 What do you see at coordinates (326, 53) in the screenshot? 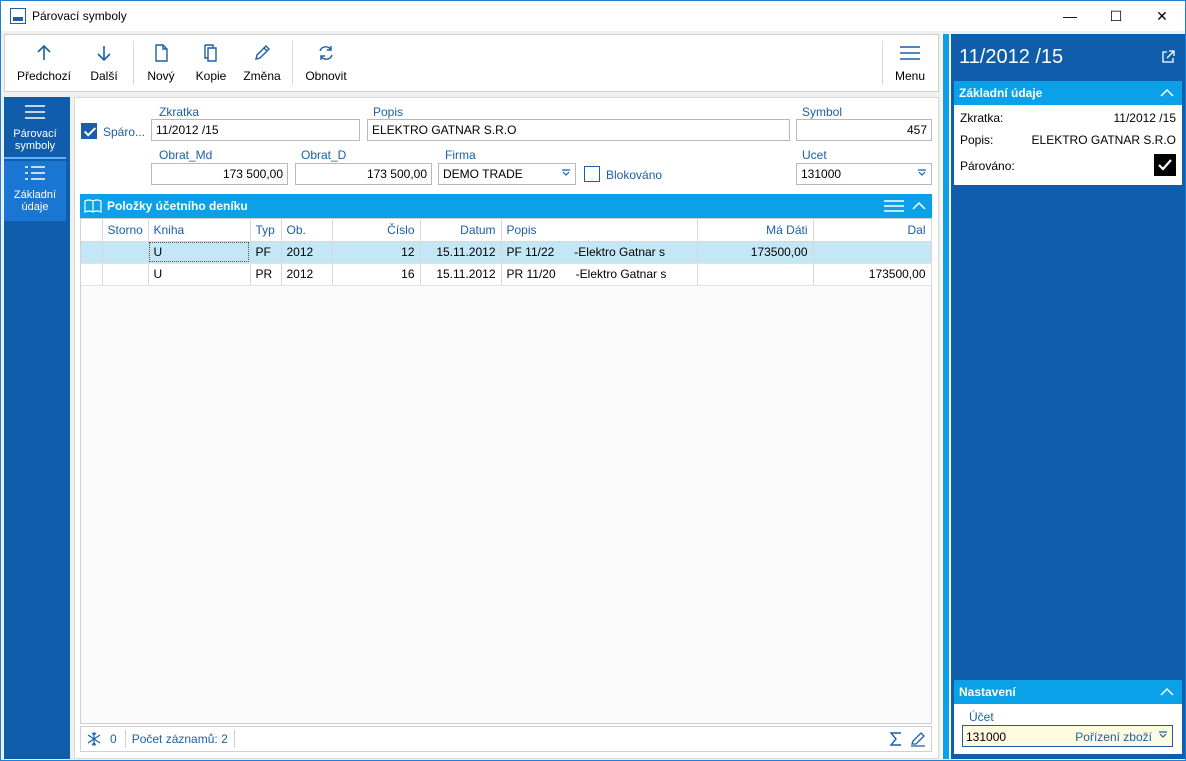
I see `refresh-icon` at bounding box center [326, 53].